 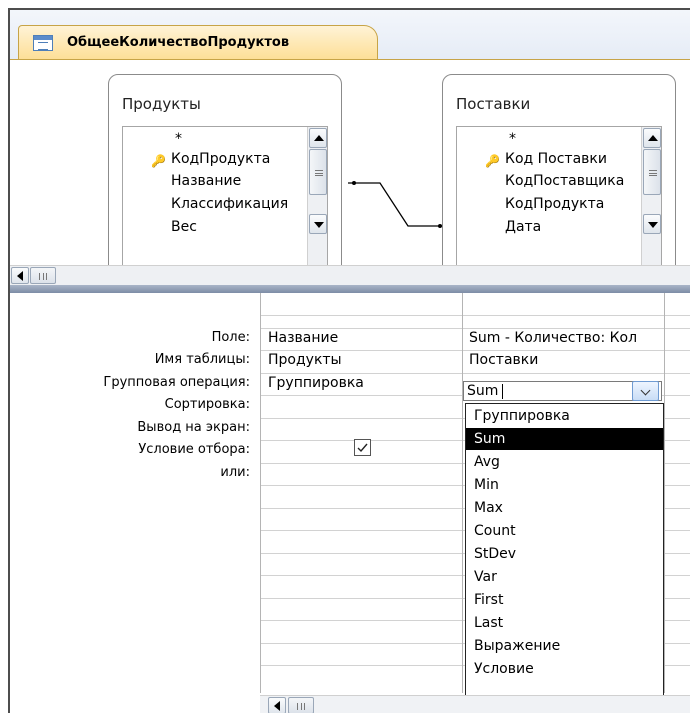 What do you see at coordinates (564, 646) in the screenshot?
I see `dropdown-option: Выражение` at bounding box center [564, 646].